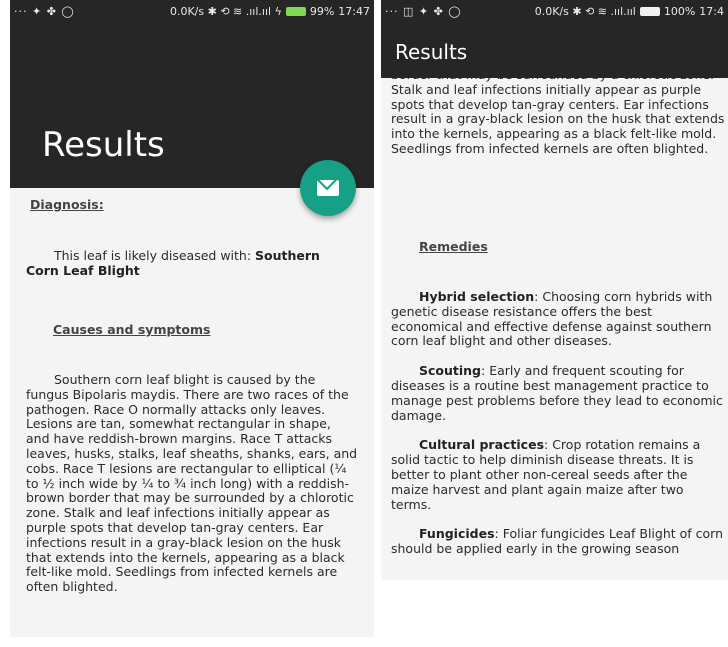 The height and width of the screenshot is (647, 728). What do you see at coordinates (423, 11) in the screenshot?
I see `status-notification-icons: ··· ◫ ✦ ✤ ◯` at bounding box center [423, 11].